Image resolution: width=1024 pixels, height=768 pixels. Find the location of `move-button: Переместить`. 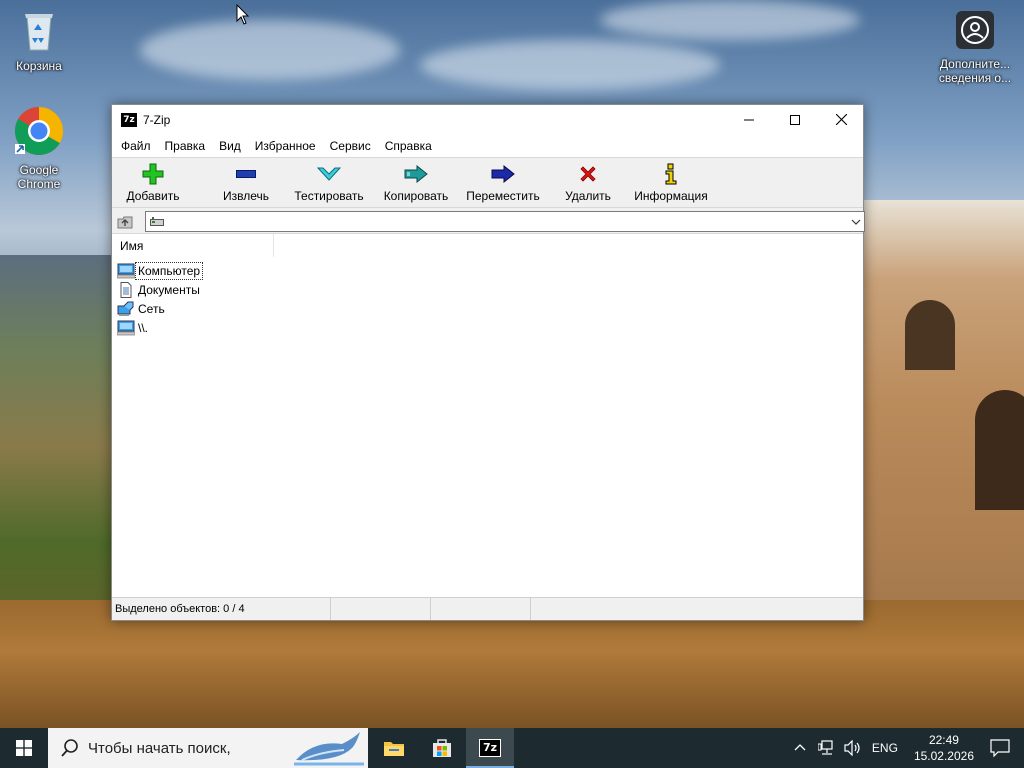

move-button: Переместить is located at coordinates (503, 180).